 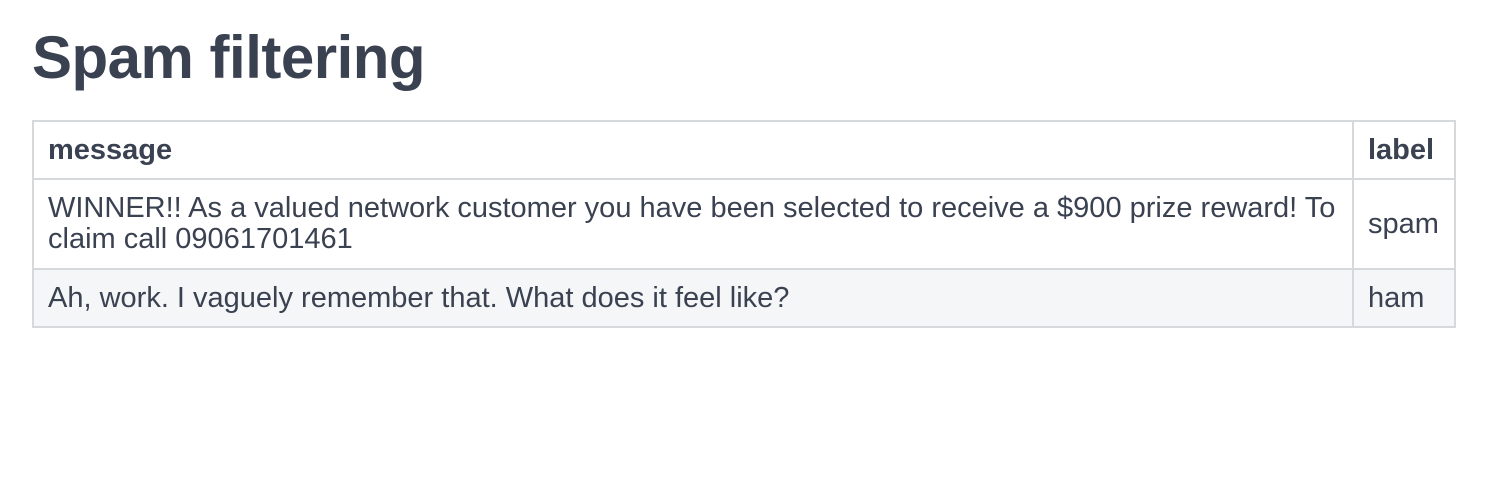 What do you see at coordinates (693, 150) in the screenshot?
I see `column-header-message: message` at bounding box center [693, 150].